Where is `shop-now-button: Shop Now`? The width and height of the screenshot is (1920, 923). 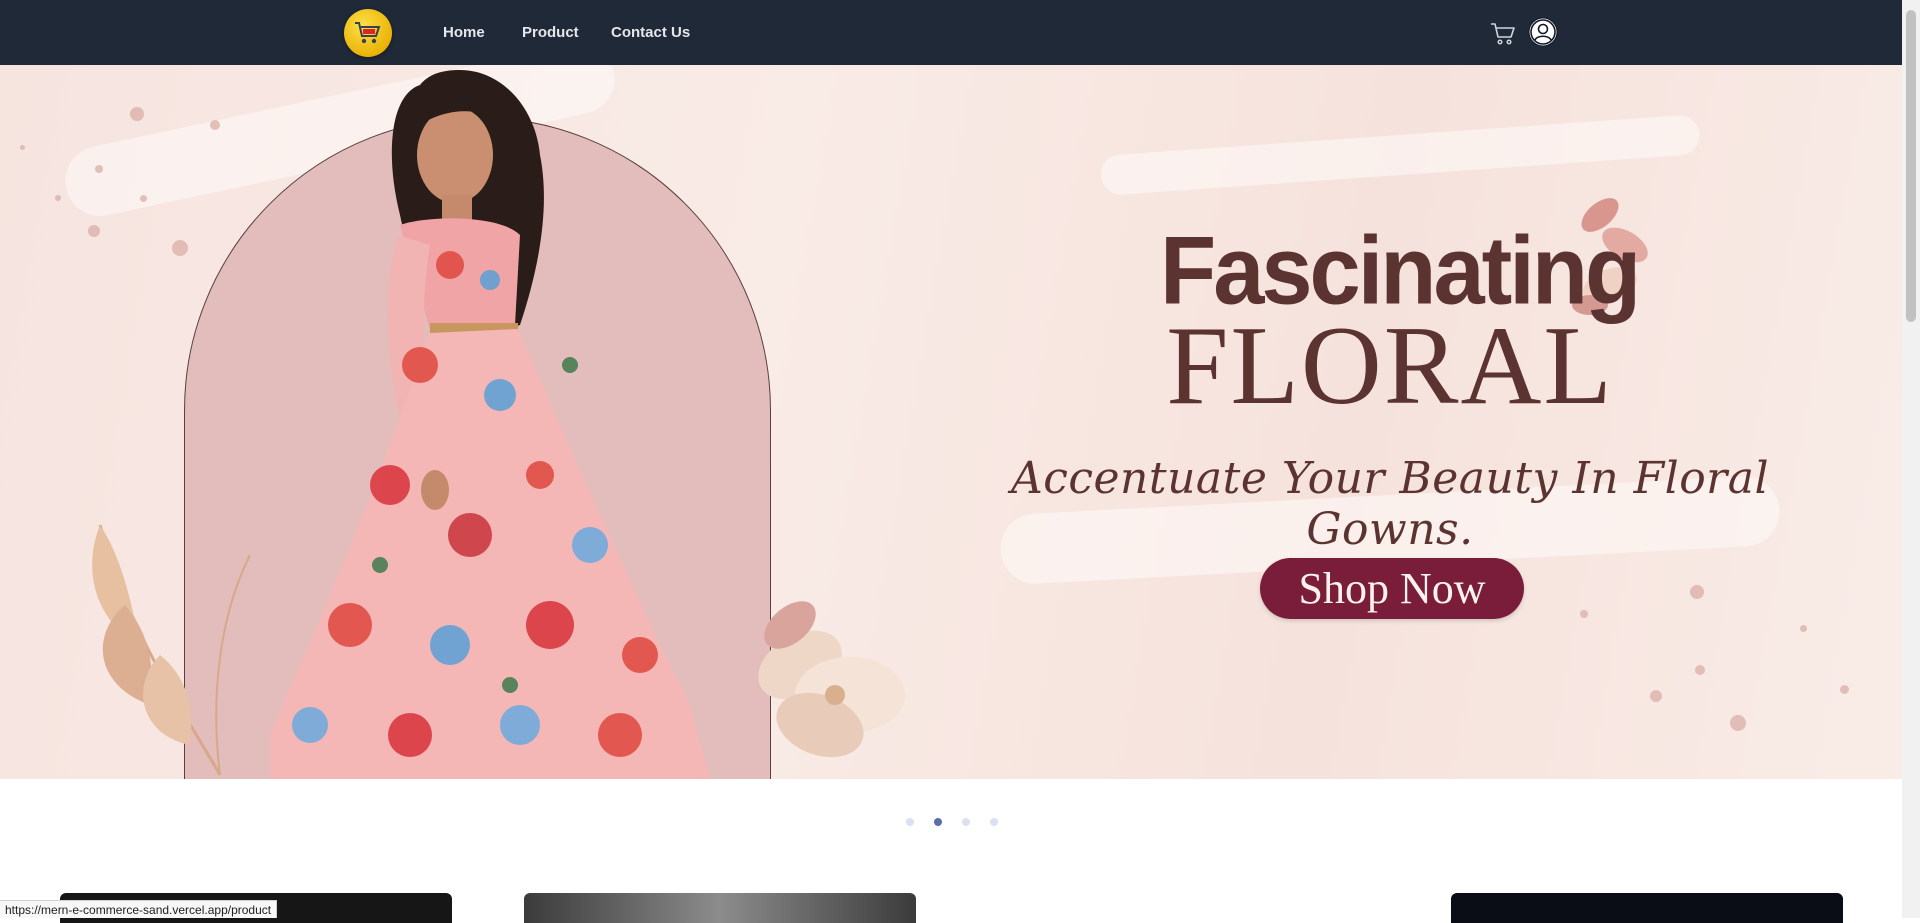
shop-now-button: Shop Now is located at coordinates (1392, 588).